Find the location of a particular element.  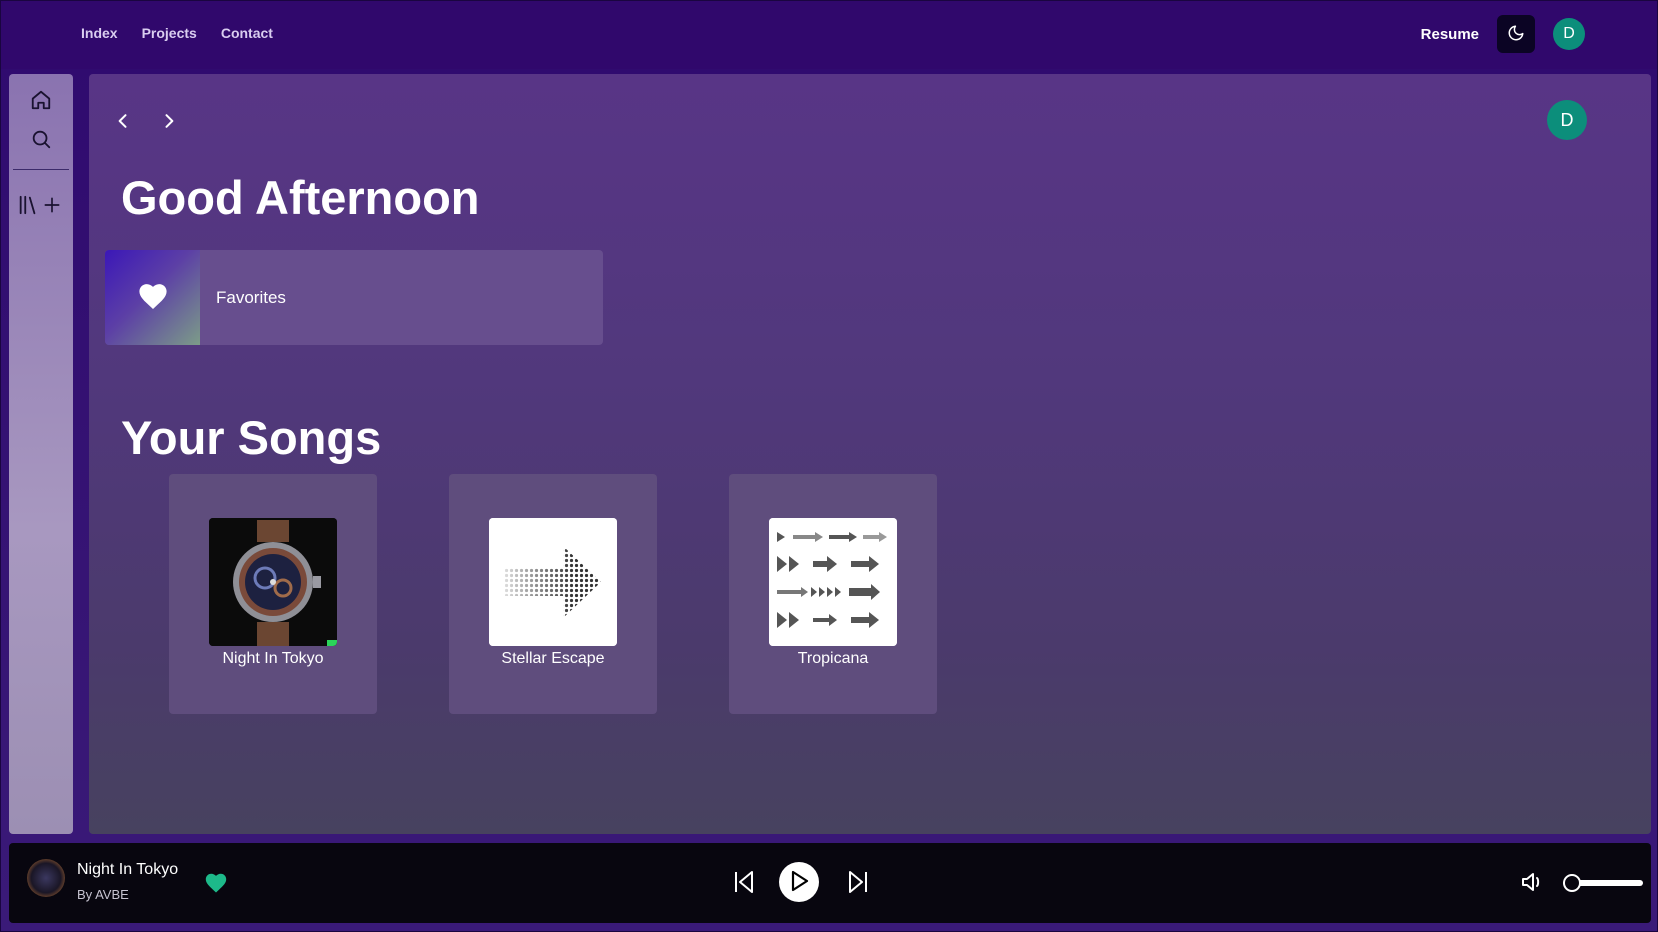

chevron-left-icon is located at coordinates (123, 122).